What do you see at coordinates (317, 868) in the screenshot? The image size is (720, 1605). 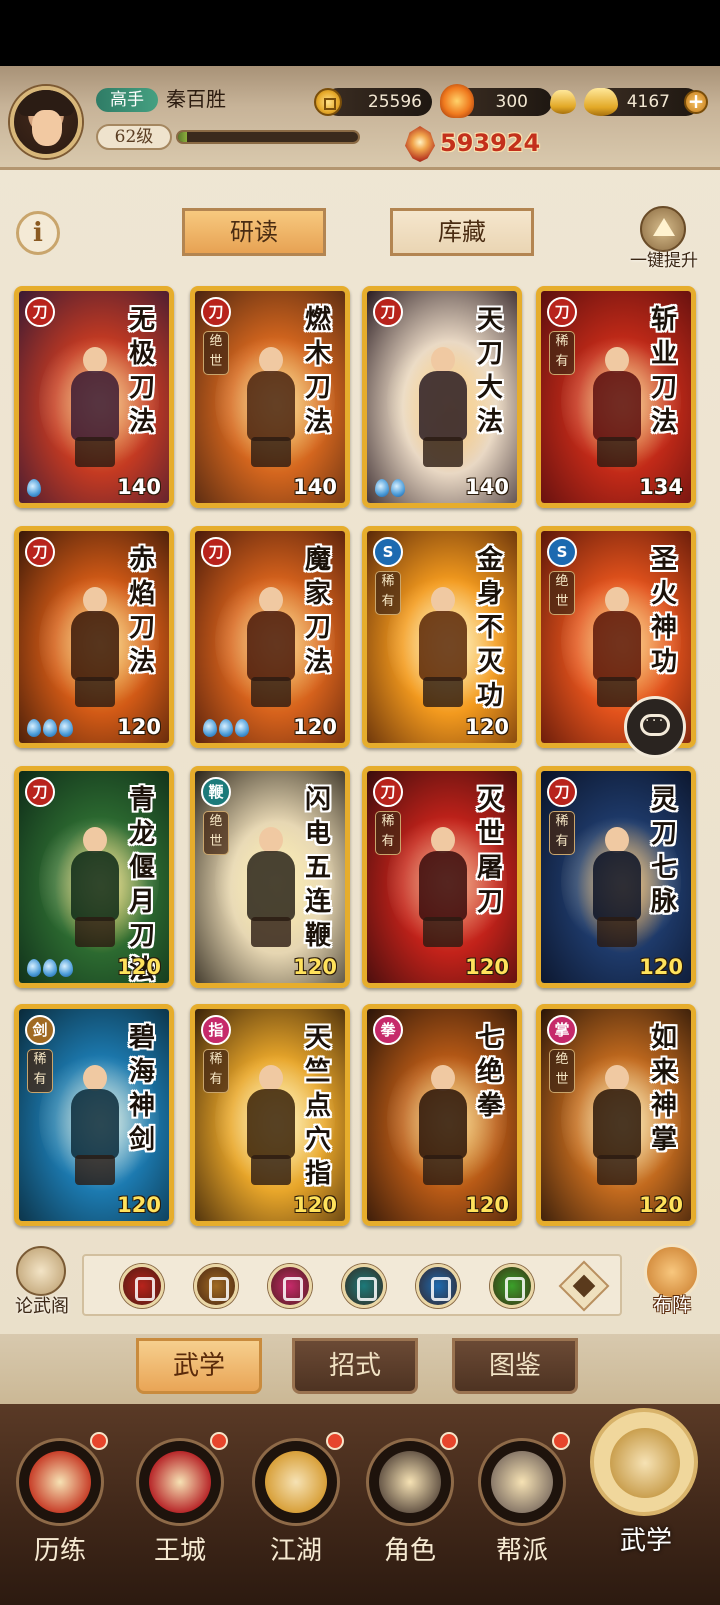 I see `skill-card-title: 闪电五连鞭` at bounding box center [317, 868].